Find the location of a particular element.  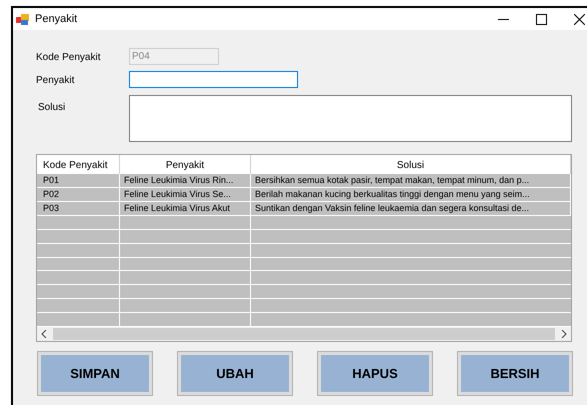

scroll-right-icon is located at coordinates (564, 334).